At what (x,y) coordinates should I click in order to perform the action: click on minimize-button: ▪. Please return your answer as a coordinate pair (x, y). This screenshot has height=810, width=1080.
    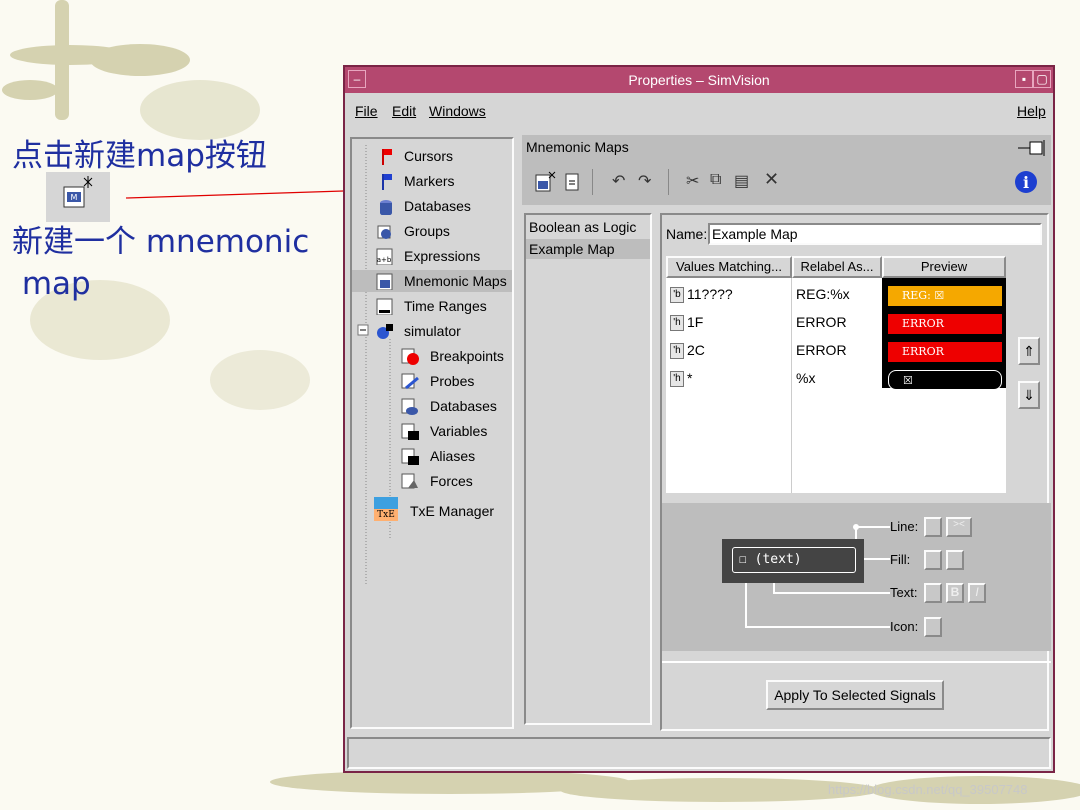
    Looking at the image, I should click on (1024, 79).